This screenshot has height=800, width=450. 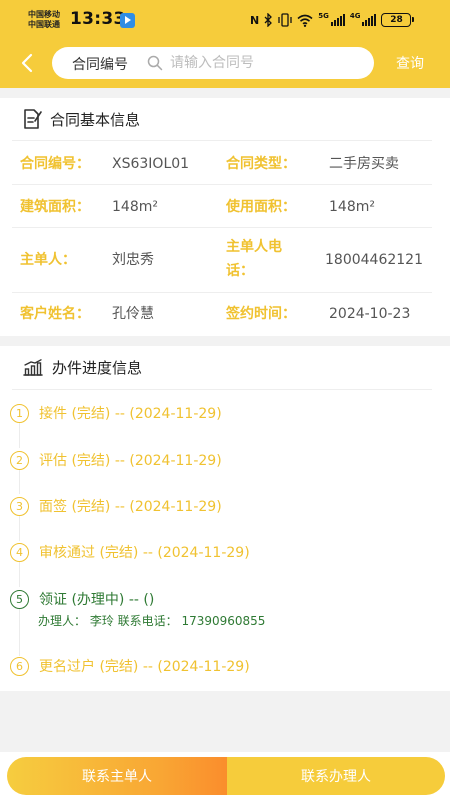 What do you see at coordinates (225, 20) in the screenshot?
I see `status-bar: 中国移动 中国联通 13:33 N 5G 4G 28` at bounding box center [225, 20].